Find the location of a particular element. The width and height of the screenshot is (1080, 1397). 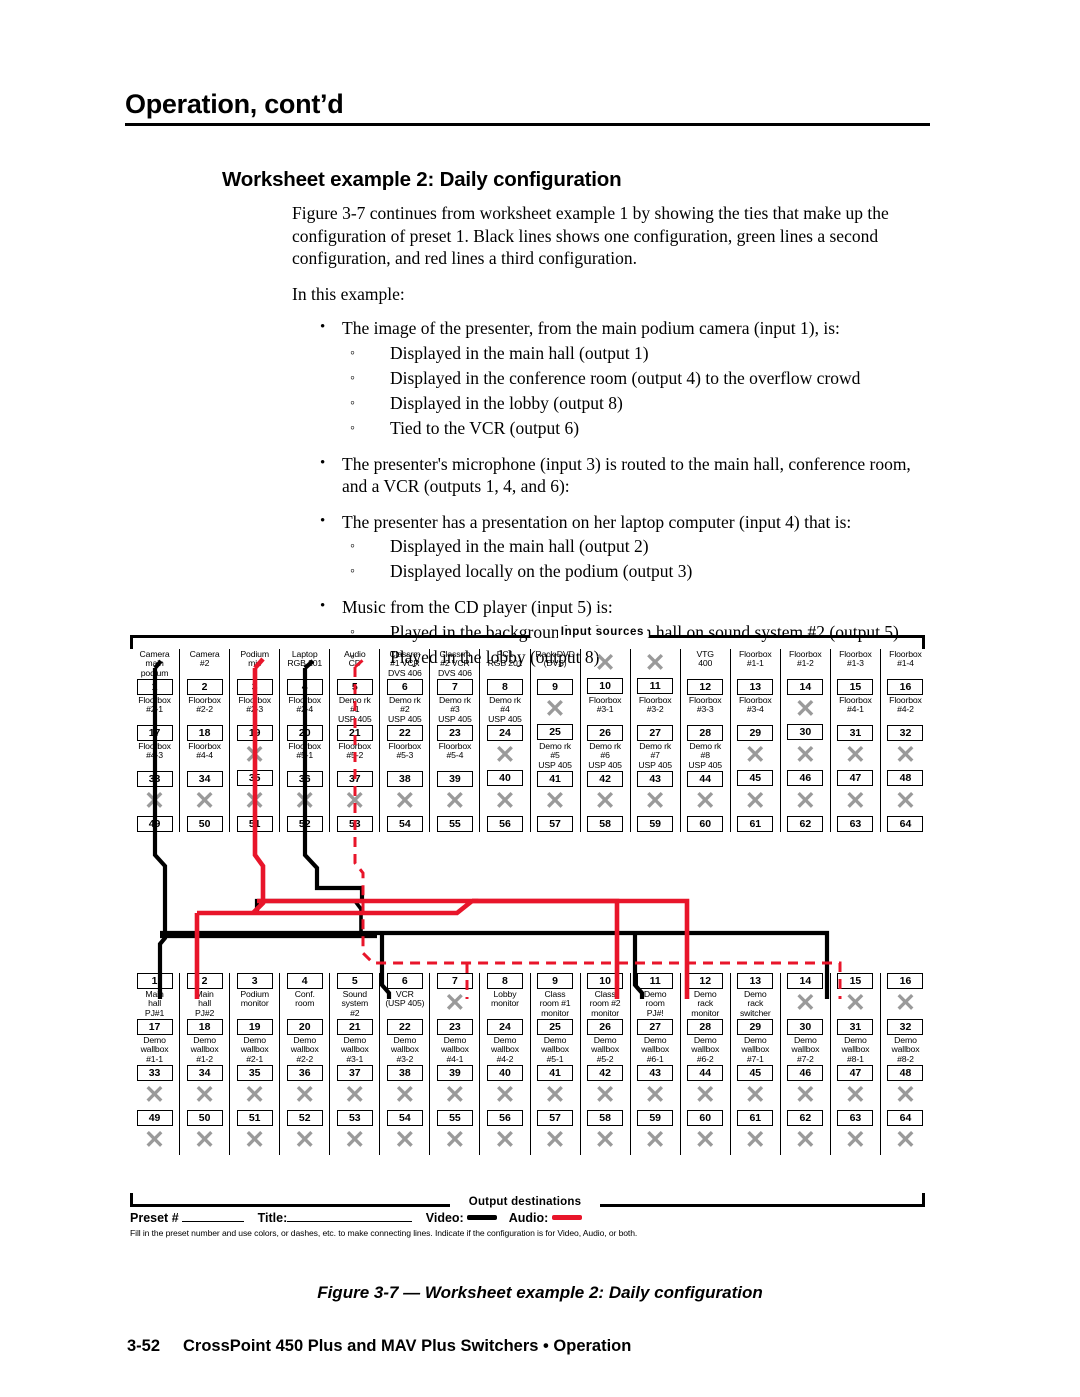

slot-cell: 42 ✕ is located at coordinates (605, 1087).